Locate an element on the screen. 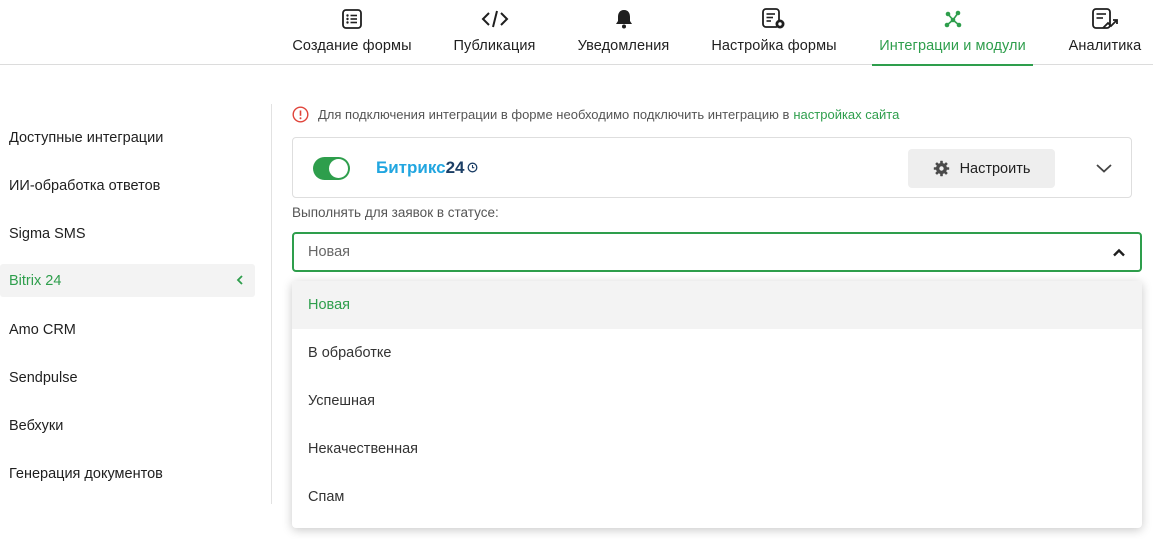  sidebar-item-document-generation: Генерация документов is located at coordinates (127, 473).